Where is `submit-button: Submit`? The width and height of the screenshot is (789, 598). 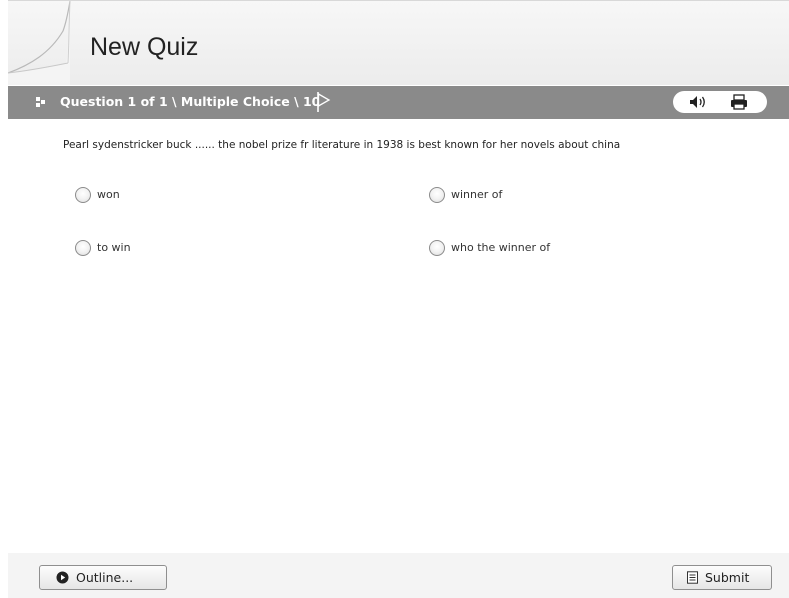
submit-button: Submit is located at coordinates (722, 577).